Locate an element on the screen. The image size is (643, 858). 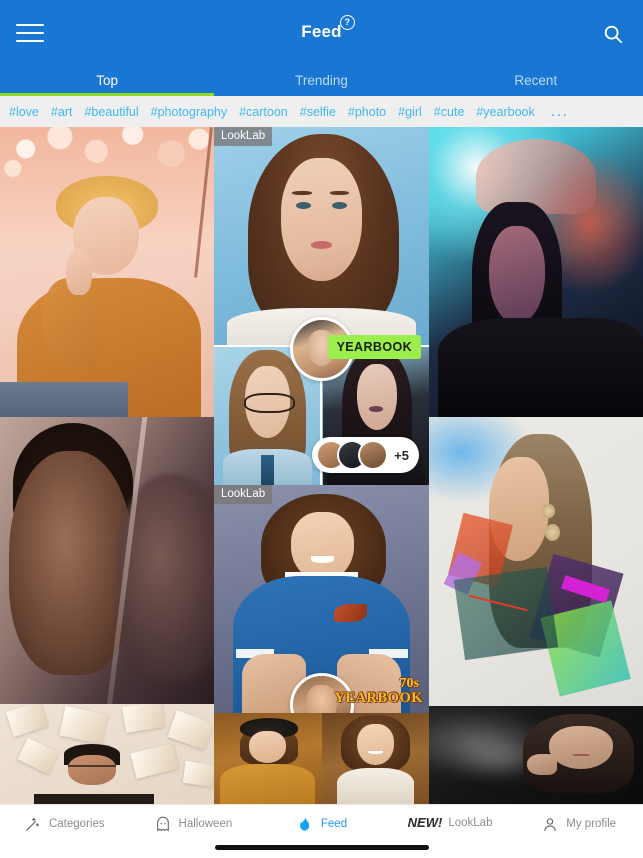
ghost-glyph is located at coordinates (162, 823).